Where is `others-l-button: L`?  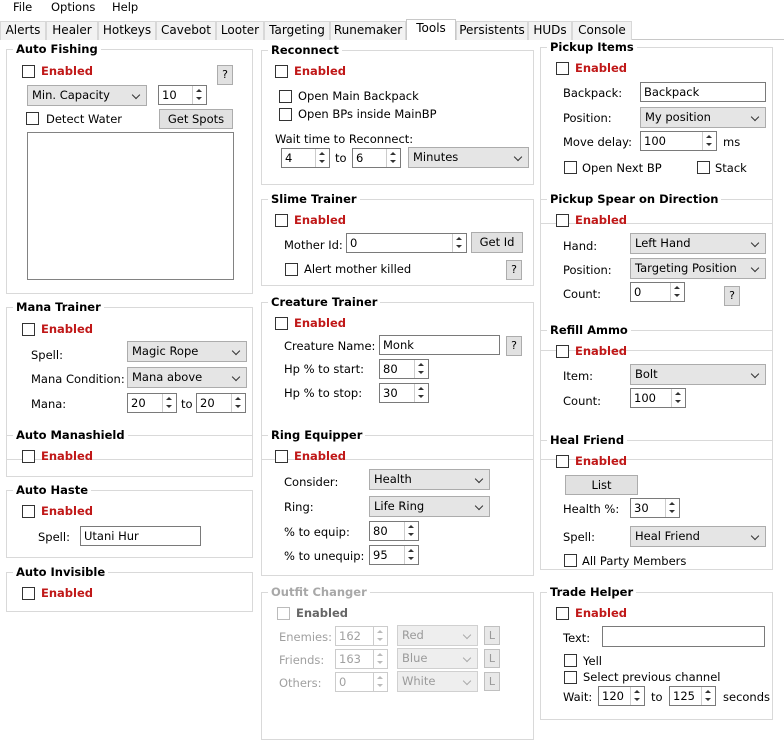
others-l-button: L is located at coordinates (492, 681).